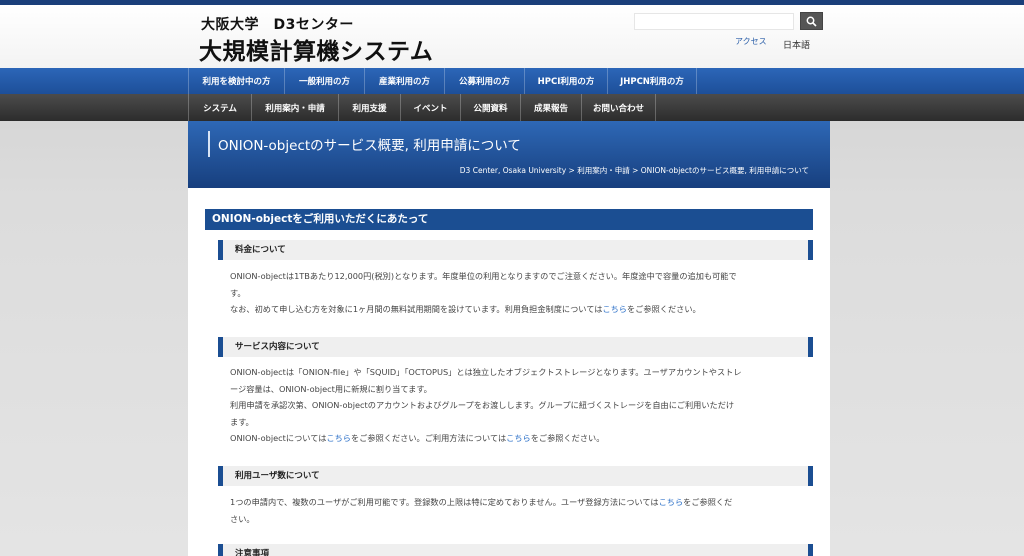  I want to click on org-name: 大阪大学 D3センター, so click(277, 24).